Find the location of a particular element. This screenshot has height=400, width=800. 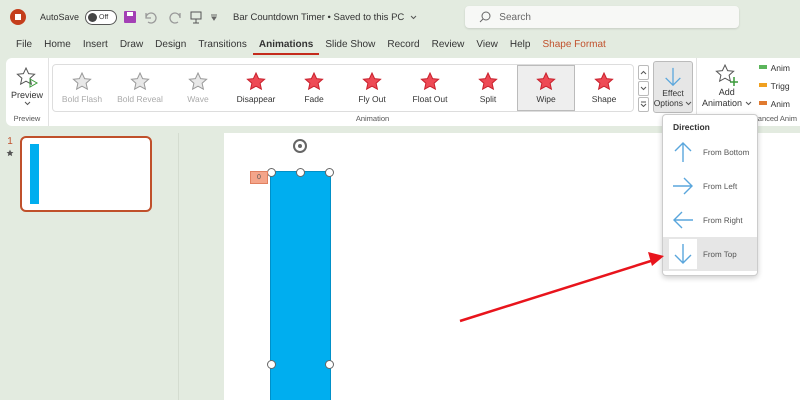

ribbon-tab: Draw is located at coordinates (132, 45).